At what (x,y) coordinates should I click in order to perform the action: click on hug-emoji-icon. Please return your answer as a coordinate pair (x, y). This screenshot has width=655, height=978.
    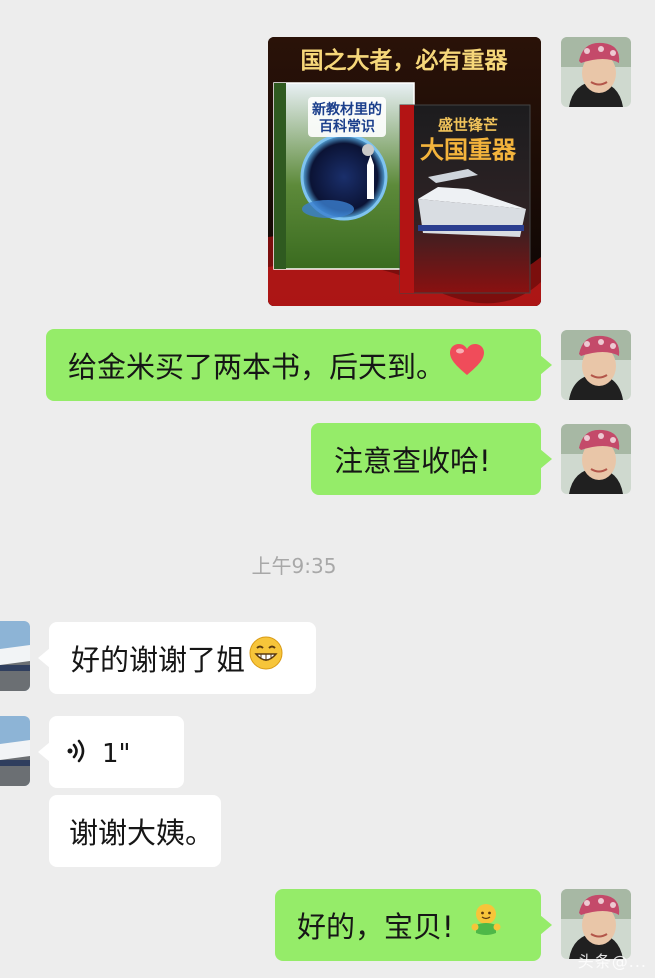
    Looking at the image, I should click on (486, 927).